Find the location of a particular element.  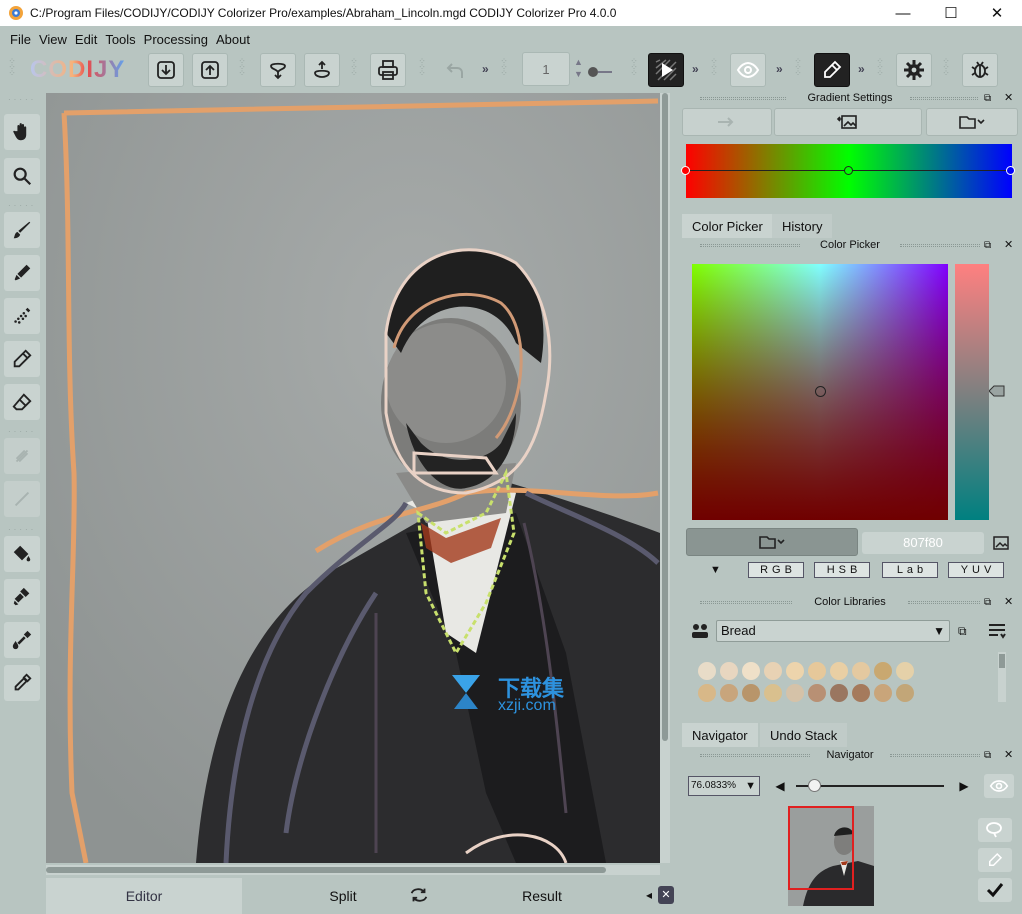

frame-slider-handle is located at coordinates (593, 72).